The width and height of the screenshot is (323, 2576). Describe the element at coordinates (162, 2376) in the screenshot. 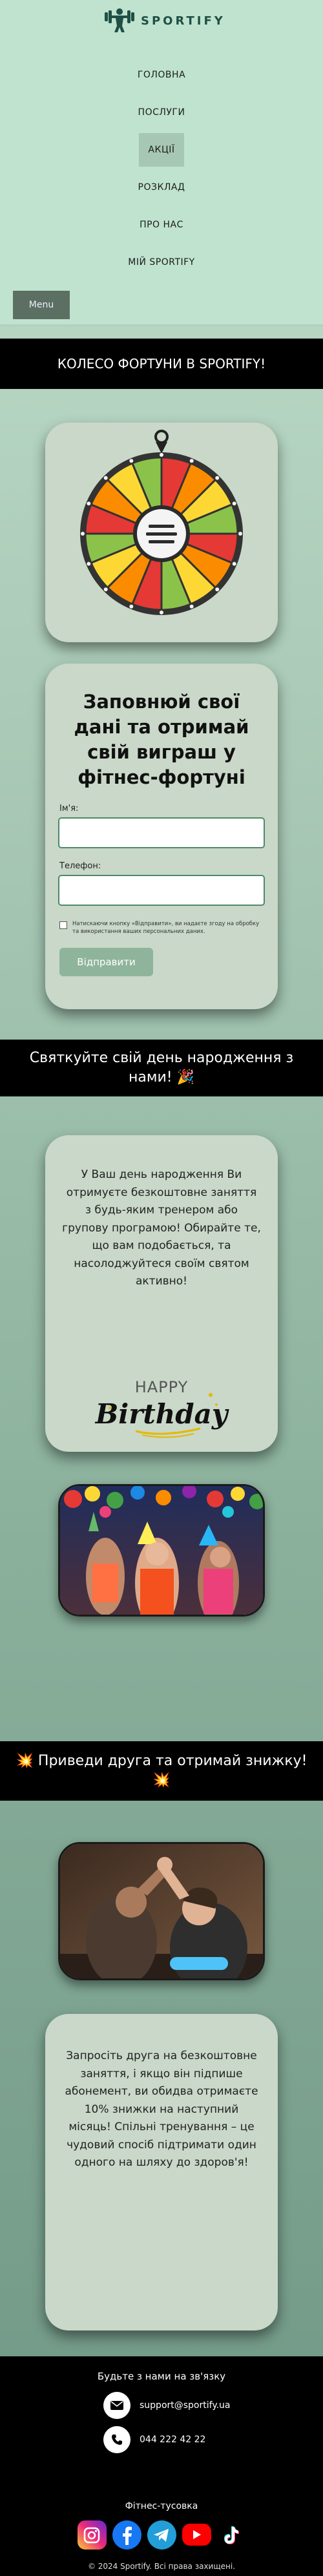

I see `contact-title: Будьте з нами на зв'язку` at that location.